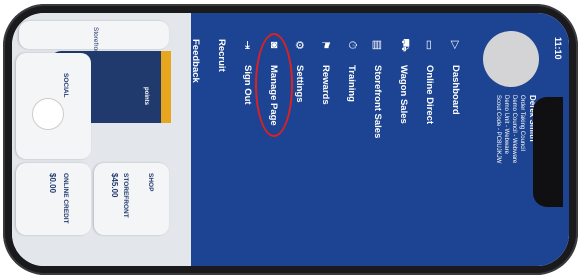 This screenshot has height=279, width=581. I want to click on menu-item-label: Storefront Sales, so click(378, 102).